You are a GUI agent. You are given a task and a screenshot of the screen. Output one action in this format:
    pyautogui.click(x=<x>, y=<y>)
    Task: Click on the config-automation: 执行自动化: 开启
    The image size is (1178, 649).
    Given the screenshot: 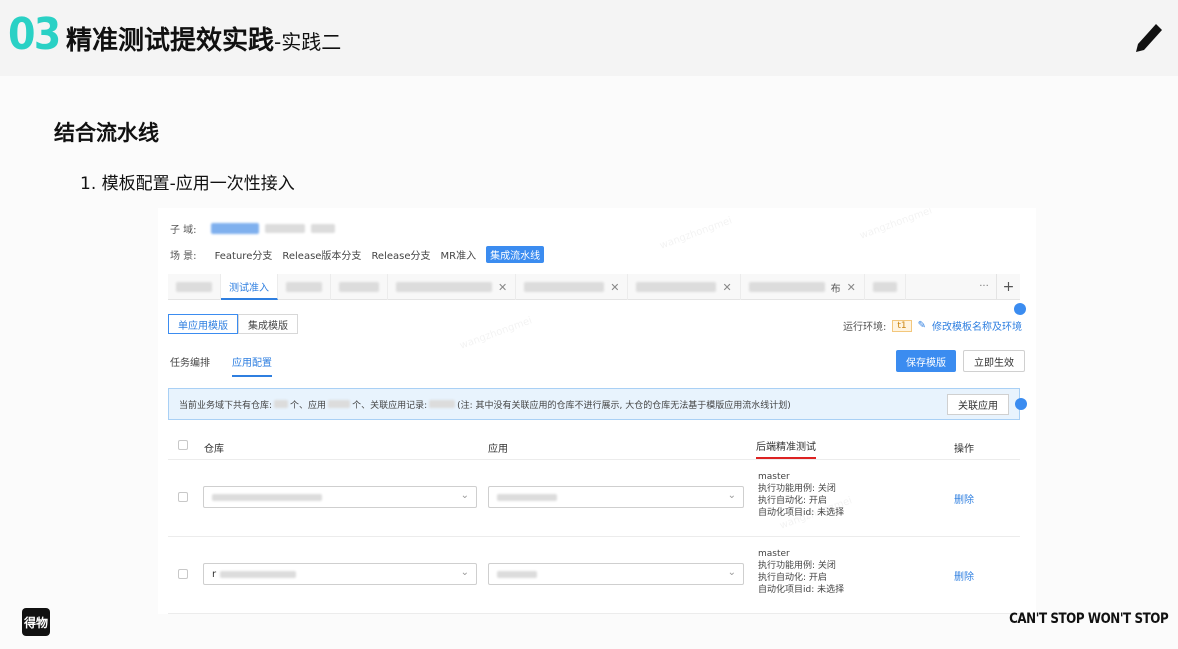 What is the action you would take?
    pyautogui.click(x=792, y=501)
    